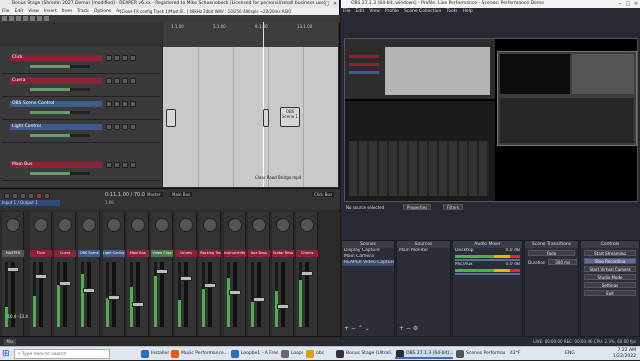 This screenshot has width=640, height=361. What do you see at coordinates (83, 11) in the screenshot?
I see `menu-item: Track` at bounding box center [83, 11].